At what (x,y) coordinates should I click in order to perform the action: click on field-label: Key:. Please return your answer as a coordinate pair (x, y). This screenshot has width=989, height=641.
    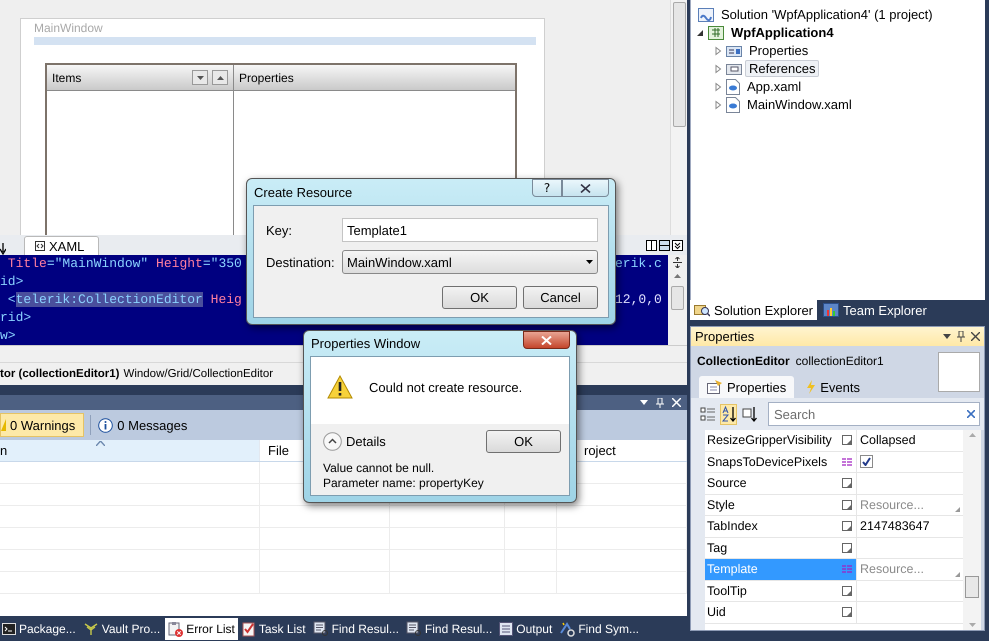
    Looking at the image, I should click on (280, 230).